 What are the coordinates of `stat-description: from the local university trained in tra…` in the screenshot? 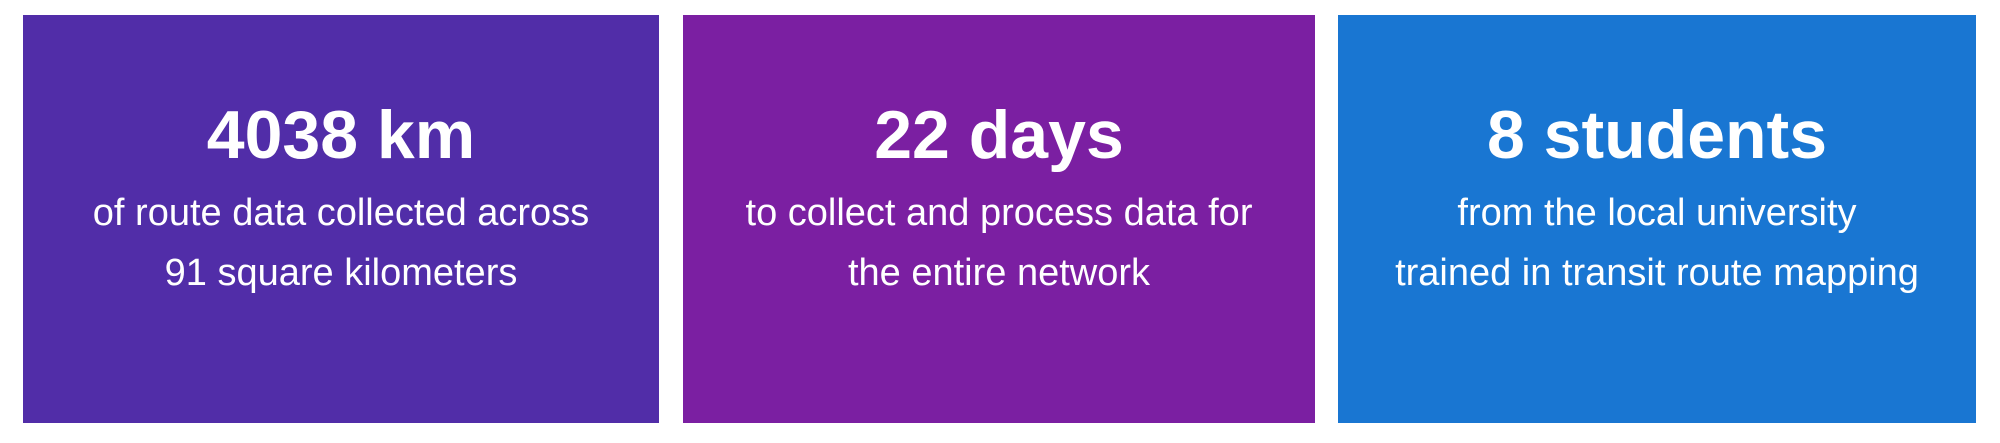 It's located at (1657, 243).